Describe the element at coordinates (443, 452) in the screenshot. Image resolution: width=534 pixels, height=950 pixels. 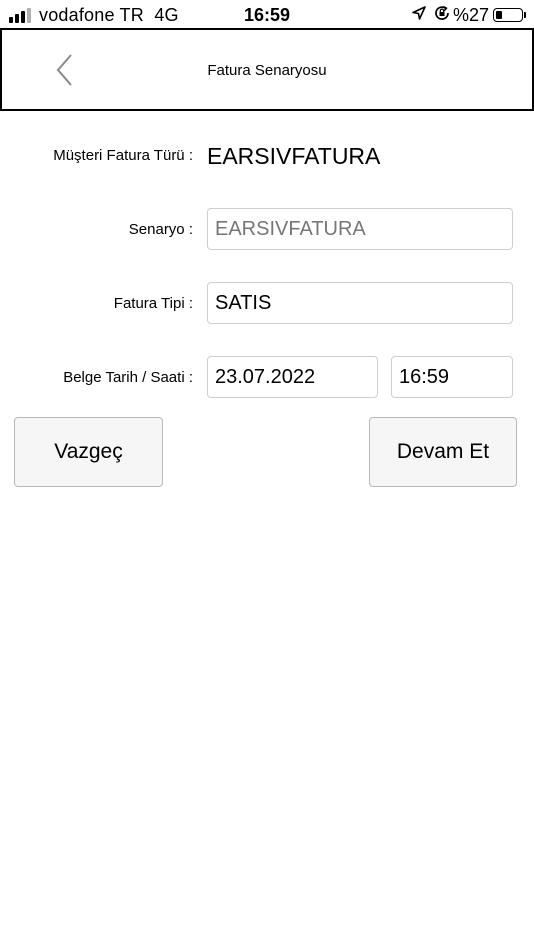
I see `continue-button: Devam Et` at that location.